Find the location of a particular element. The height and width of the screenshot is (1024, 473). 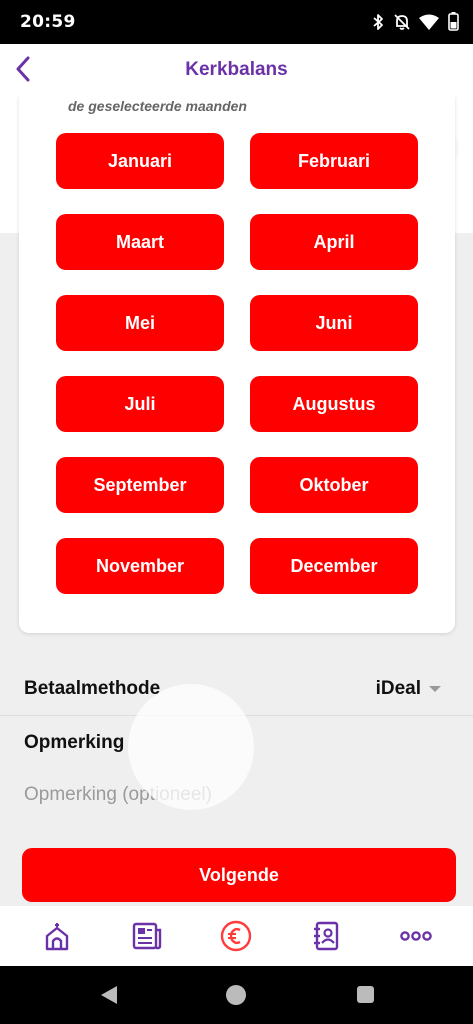

month-button-november: November is located at coordinates (140, 566).